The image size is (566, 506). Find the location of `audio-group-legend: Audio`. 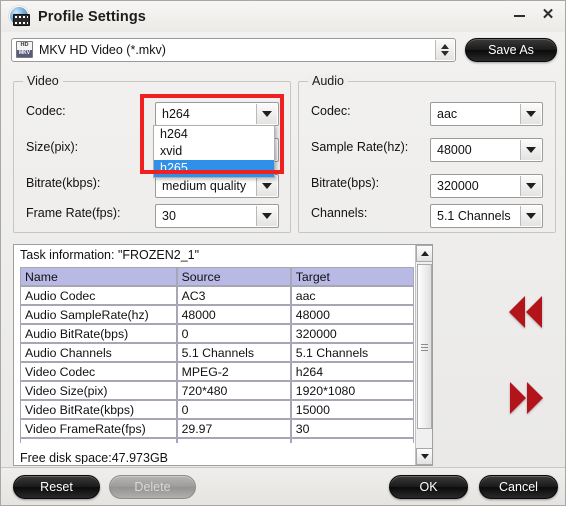

audio-group-legend: Audio is located at coordinates (328, 81).